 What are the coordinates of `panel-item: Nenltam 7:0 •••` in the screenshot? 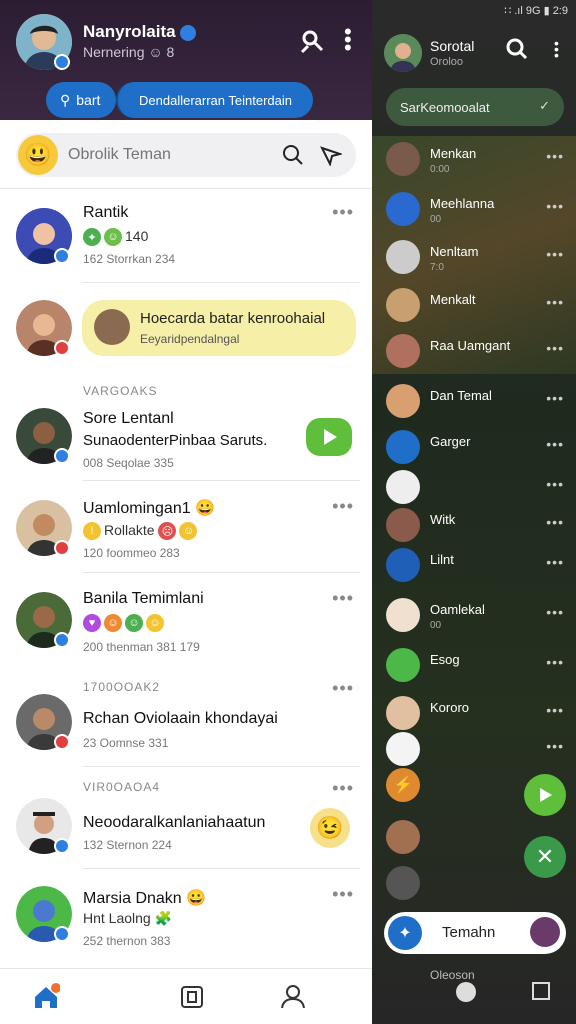 It's located at (476, 258).